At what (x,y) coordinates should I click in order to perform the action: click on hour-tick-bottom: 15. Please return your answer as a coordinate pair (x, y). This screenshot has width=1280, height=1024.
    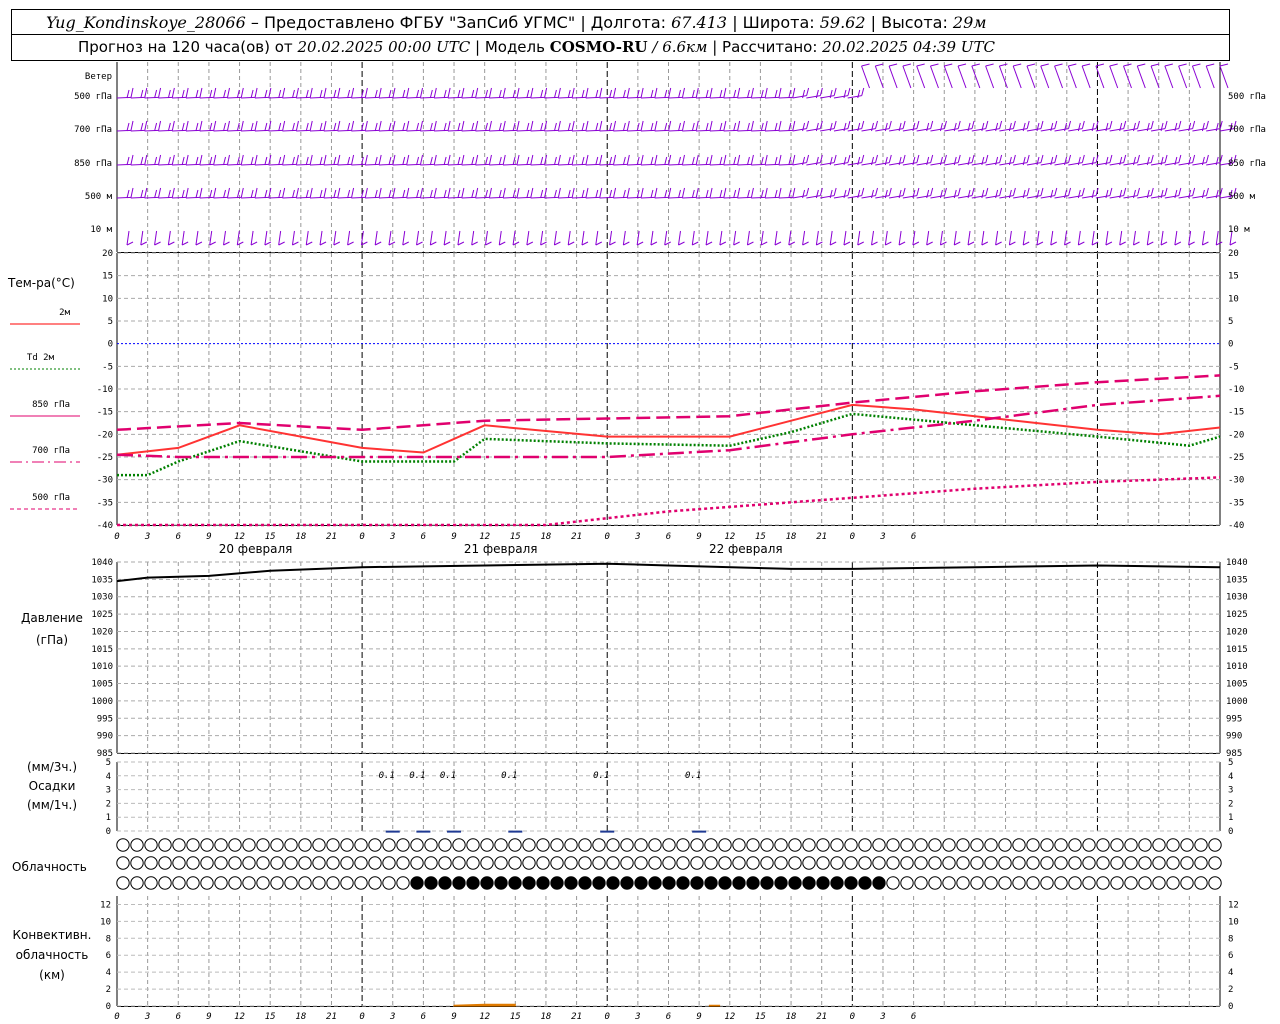
    Looking at the image, I should click on (515, 1017).